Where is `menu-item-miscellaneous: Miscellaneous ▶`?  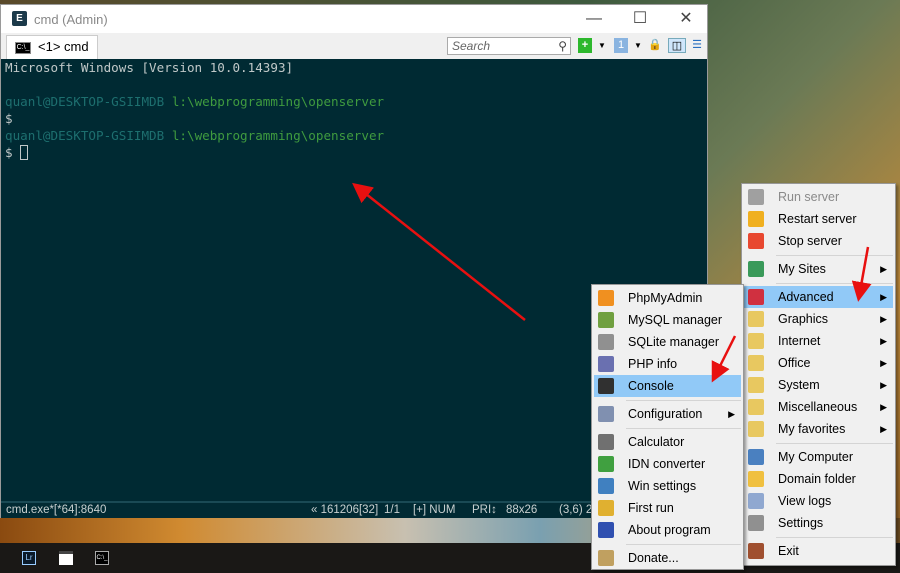
menu-item-miscellaneous: Miscellaneous ▶ is located at coordinates (818, 407).